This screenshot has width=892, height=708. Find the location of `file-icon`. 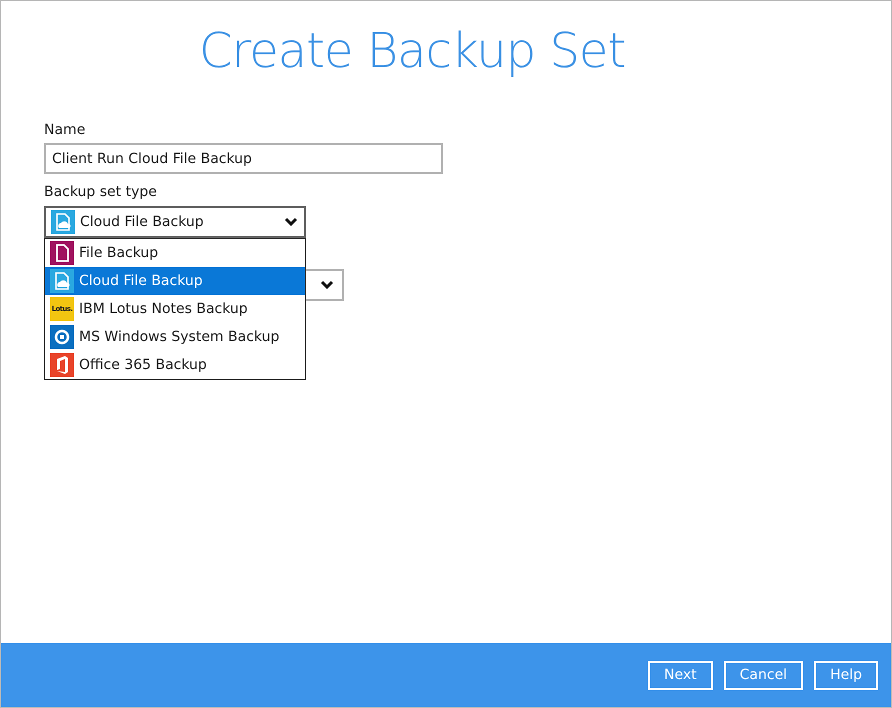

file-icon is located at coordinates (62, 253).